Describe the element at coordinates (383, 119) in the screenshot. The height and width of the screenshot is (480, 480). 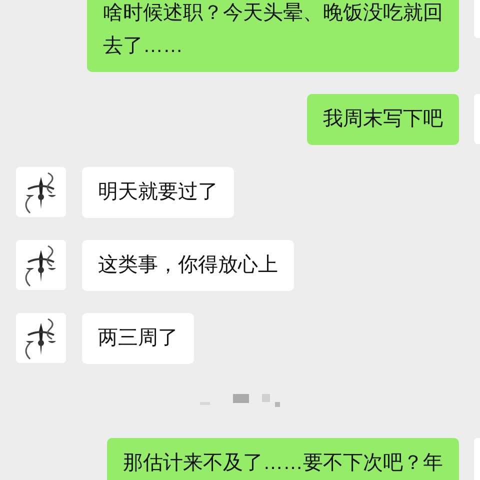
I see `message-bubble: 我周末写下吧` at that location.